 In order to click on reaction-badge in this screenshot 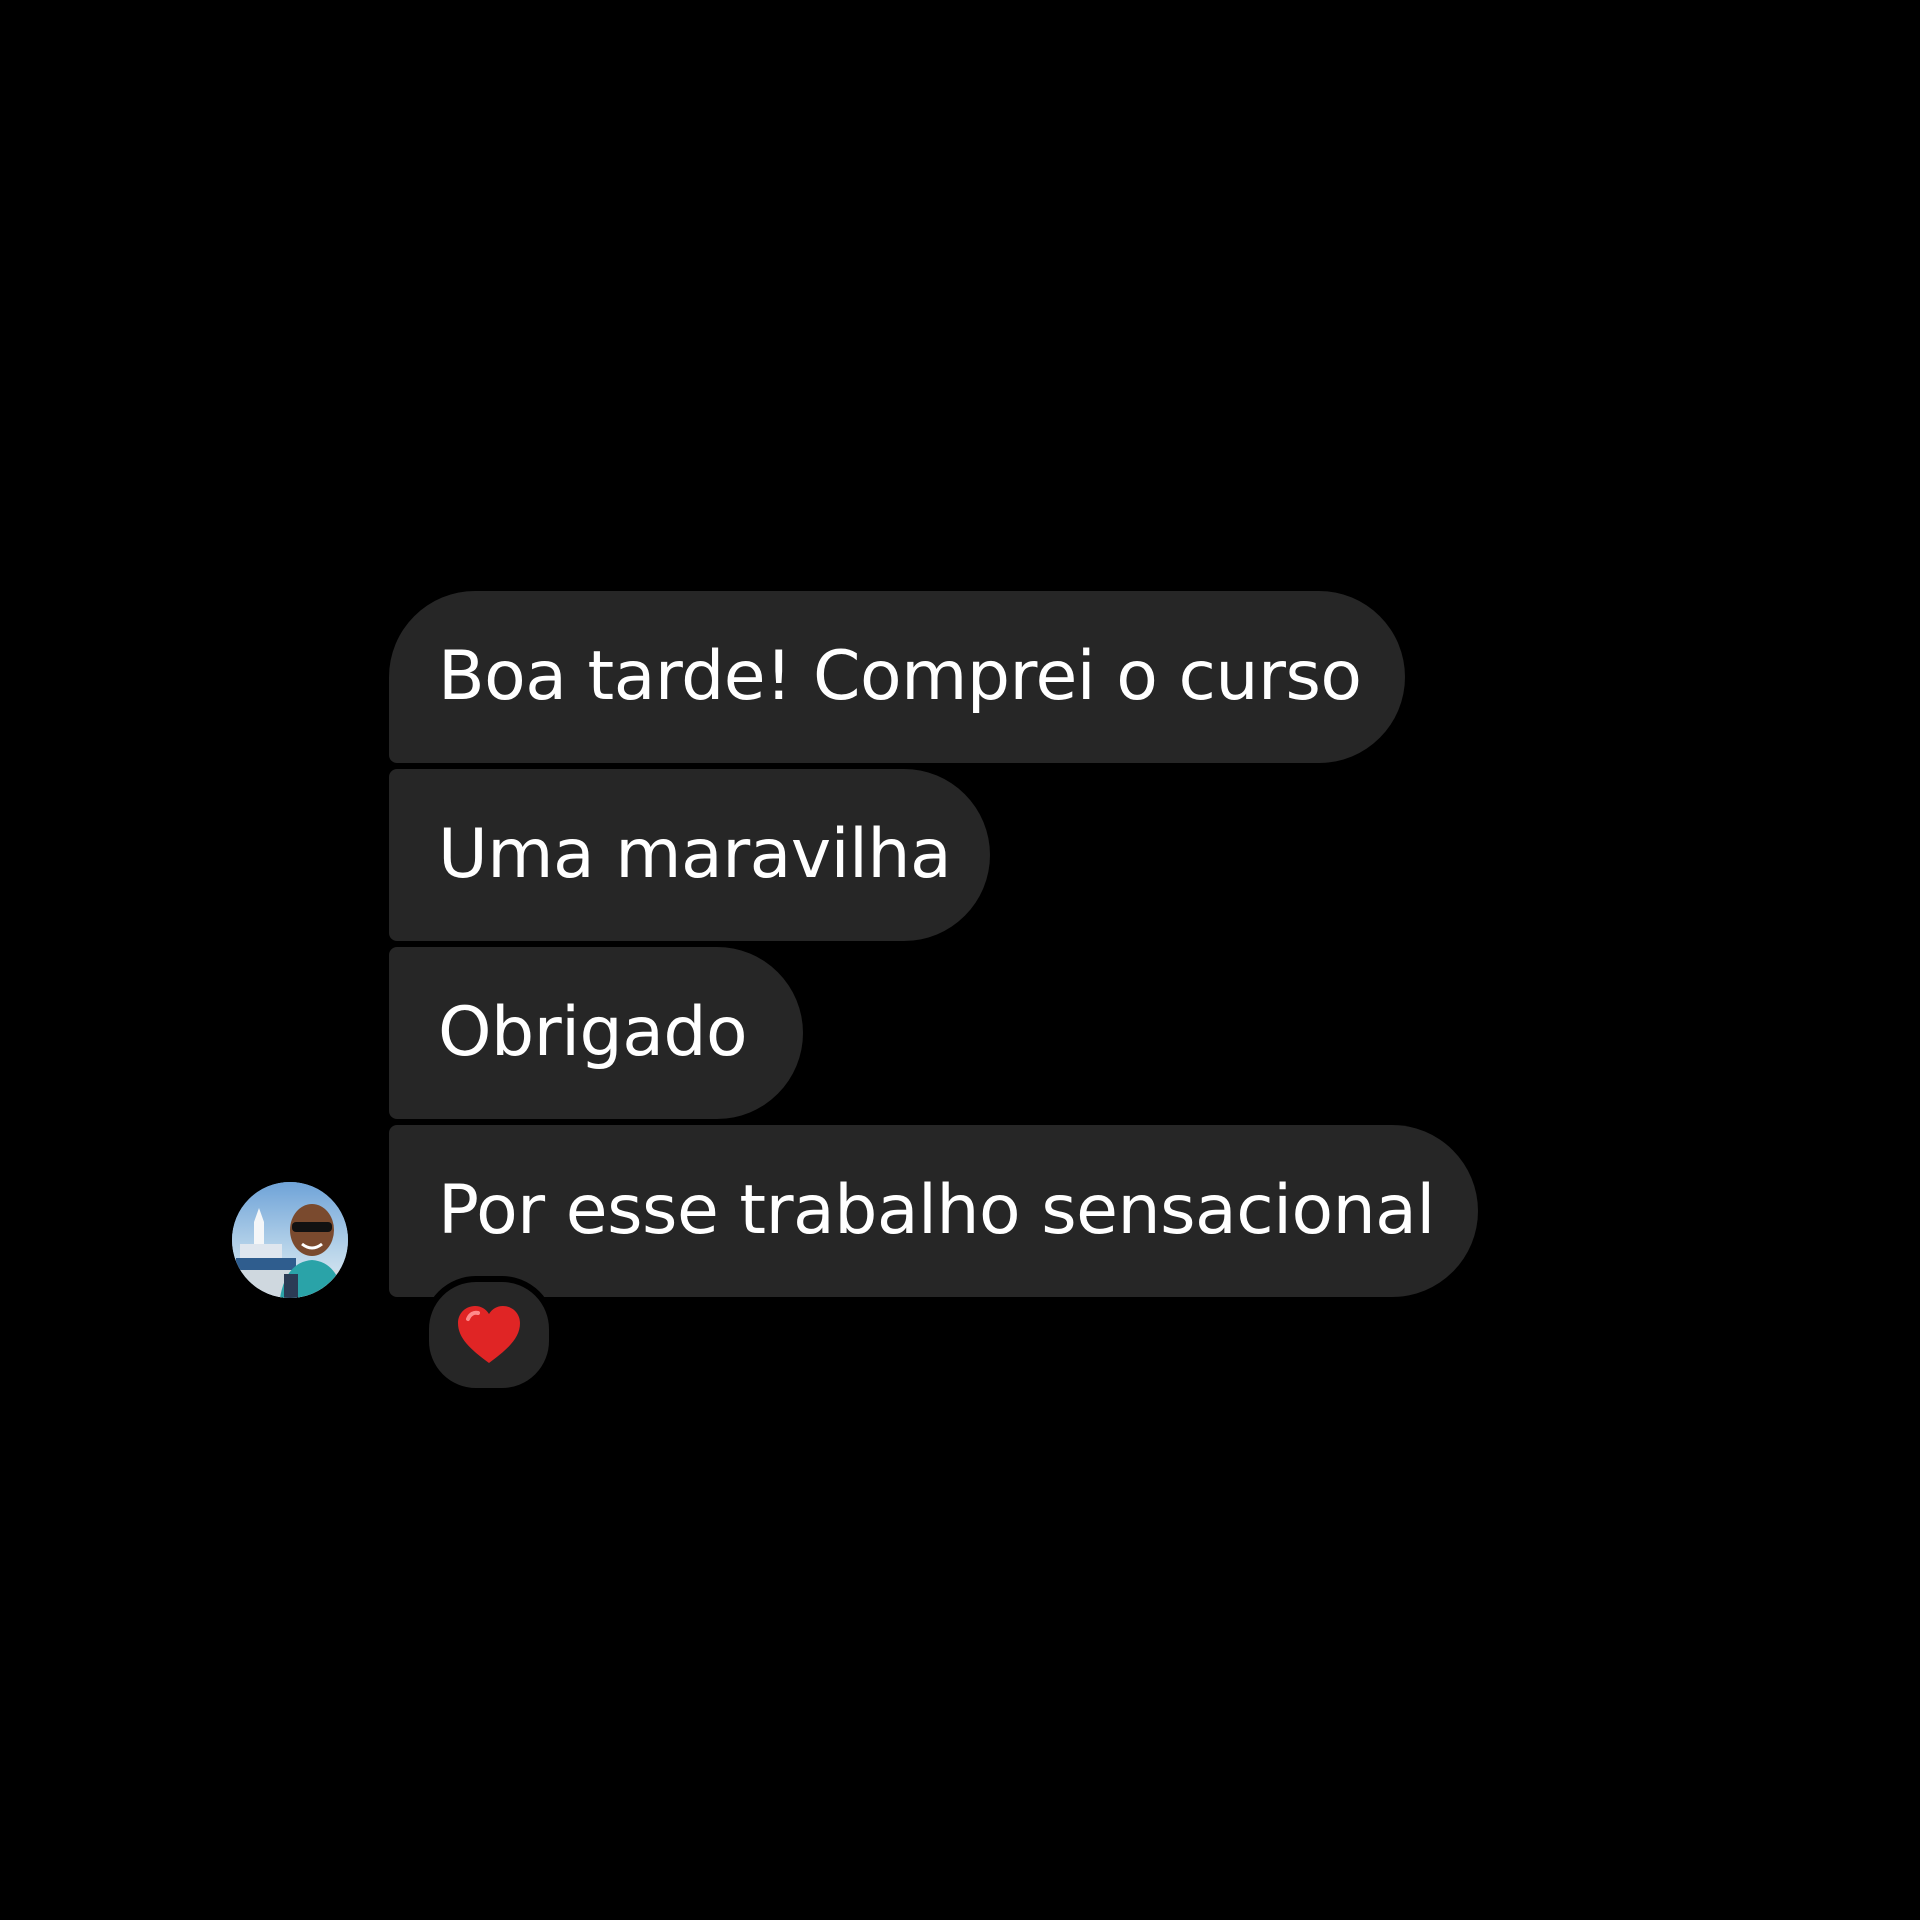, I will do `click(489, 1335)`.